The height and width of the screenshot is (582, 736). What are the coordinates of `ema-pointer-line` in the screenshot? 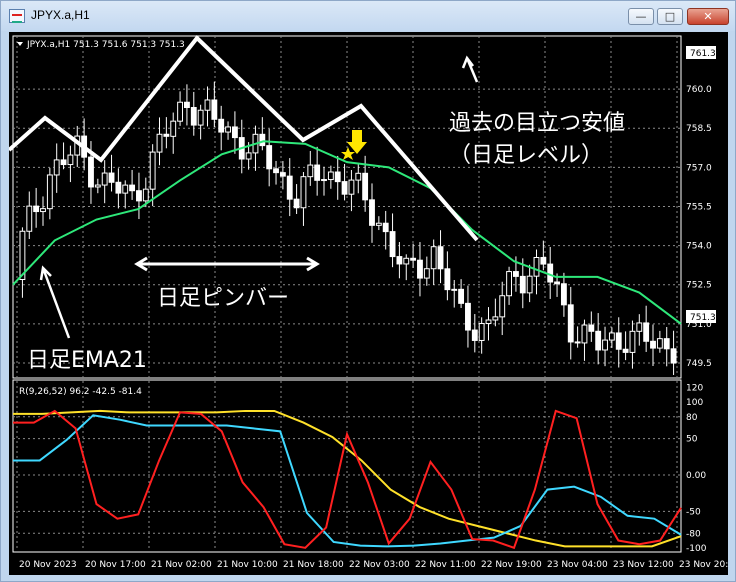 It's located at (56, 303).